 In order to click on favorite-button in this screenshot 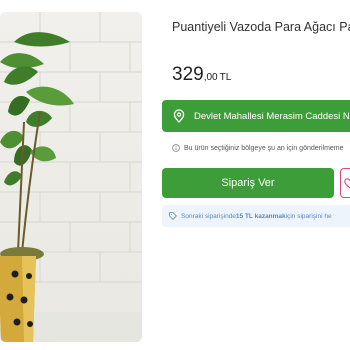, I will do `click(345, 183)`.